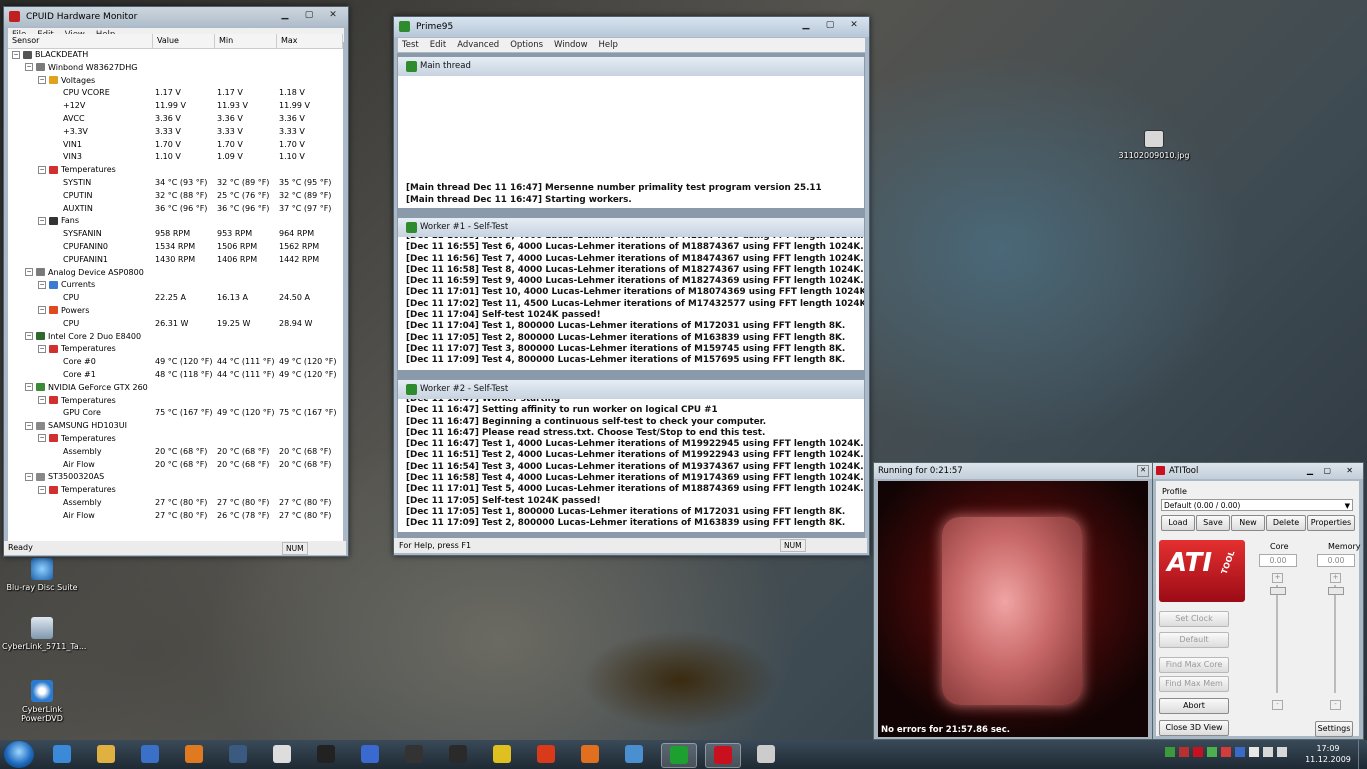 The image size is (1367, 769). What do you see at coordinates (175, 324) in the screenshot?
I see `sensor-row: CPU 26.31 W 19.25 W 28.94 W` at bounding box center [175, 324].